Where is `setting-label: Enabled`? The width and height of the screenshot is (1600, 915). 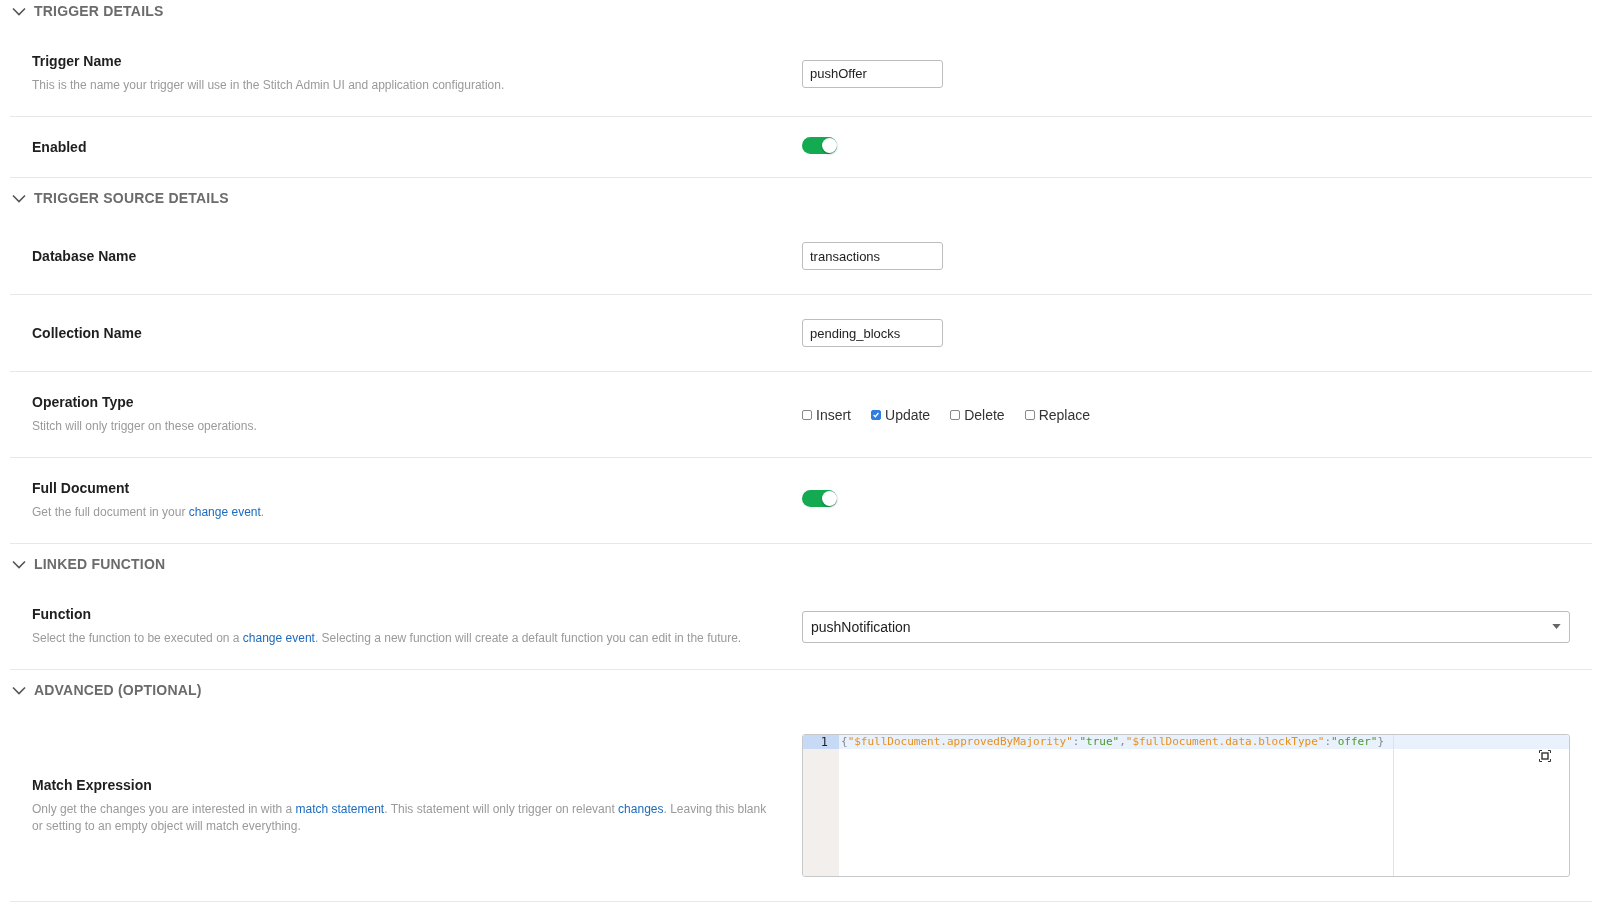
setting-label: Enabled is located at coordinates (60, 147).